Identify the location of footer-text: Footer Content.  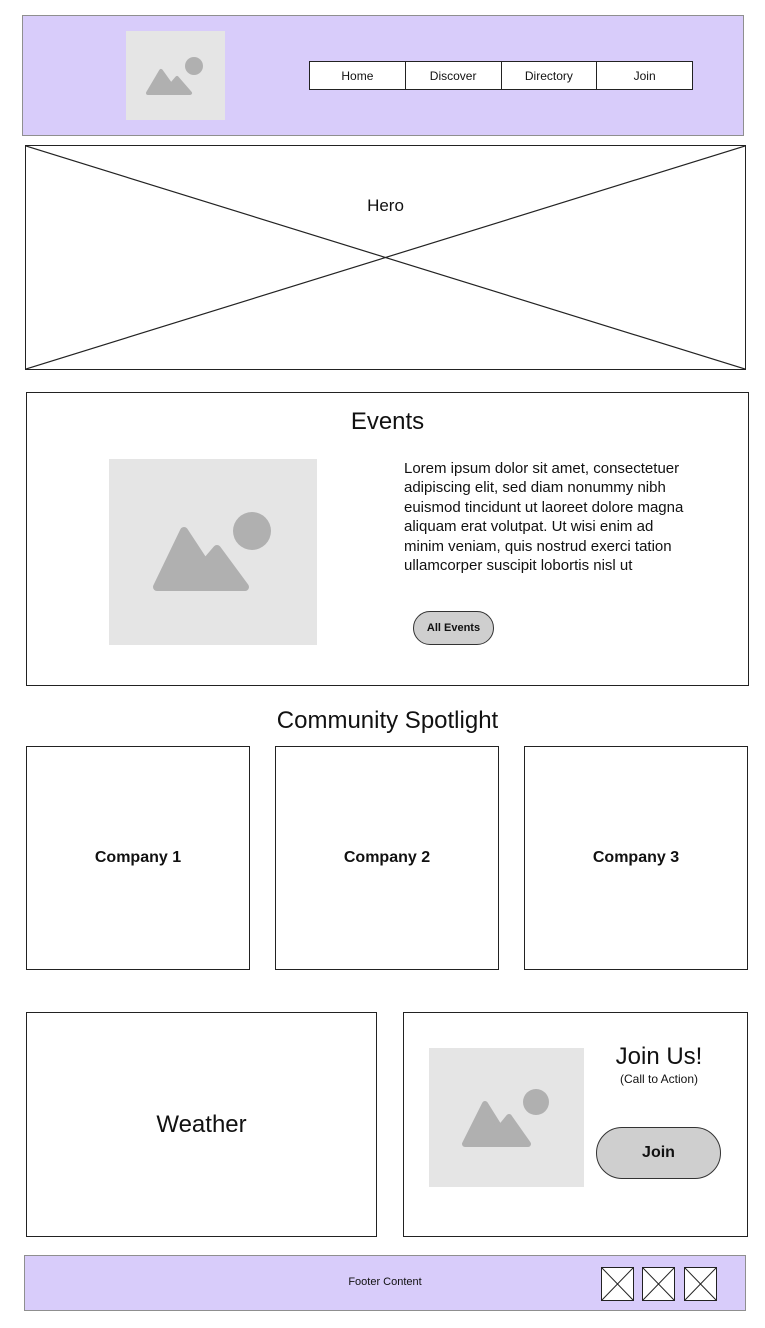
(385, 1282).